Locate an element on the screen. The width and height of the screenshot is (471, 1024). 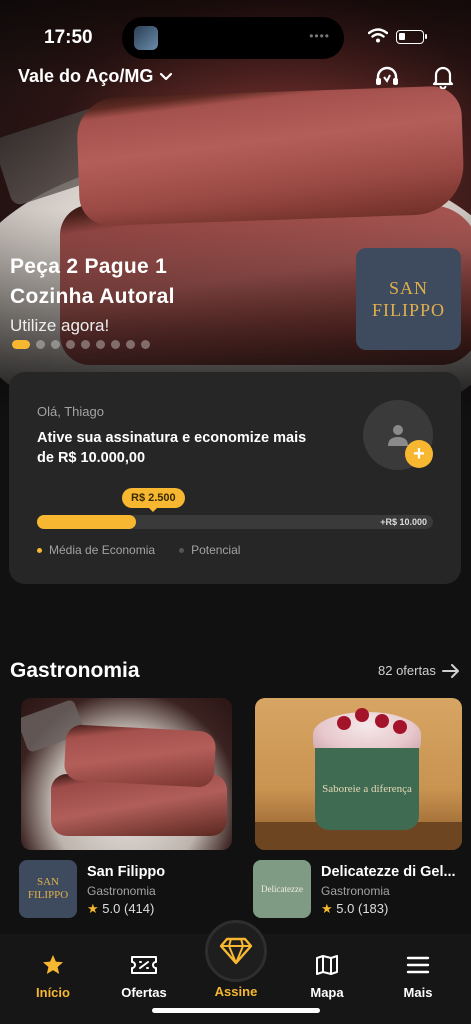
support-button is located at coordinates (387, 77).